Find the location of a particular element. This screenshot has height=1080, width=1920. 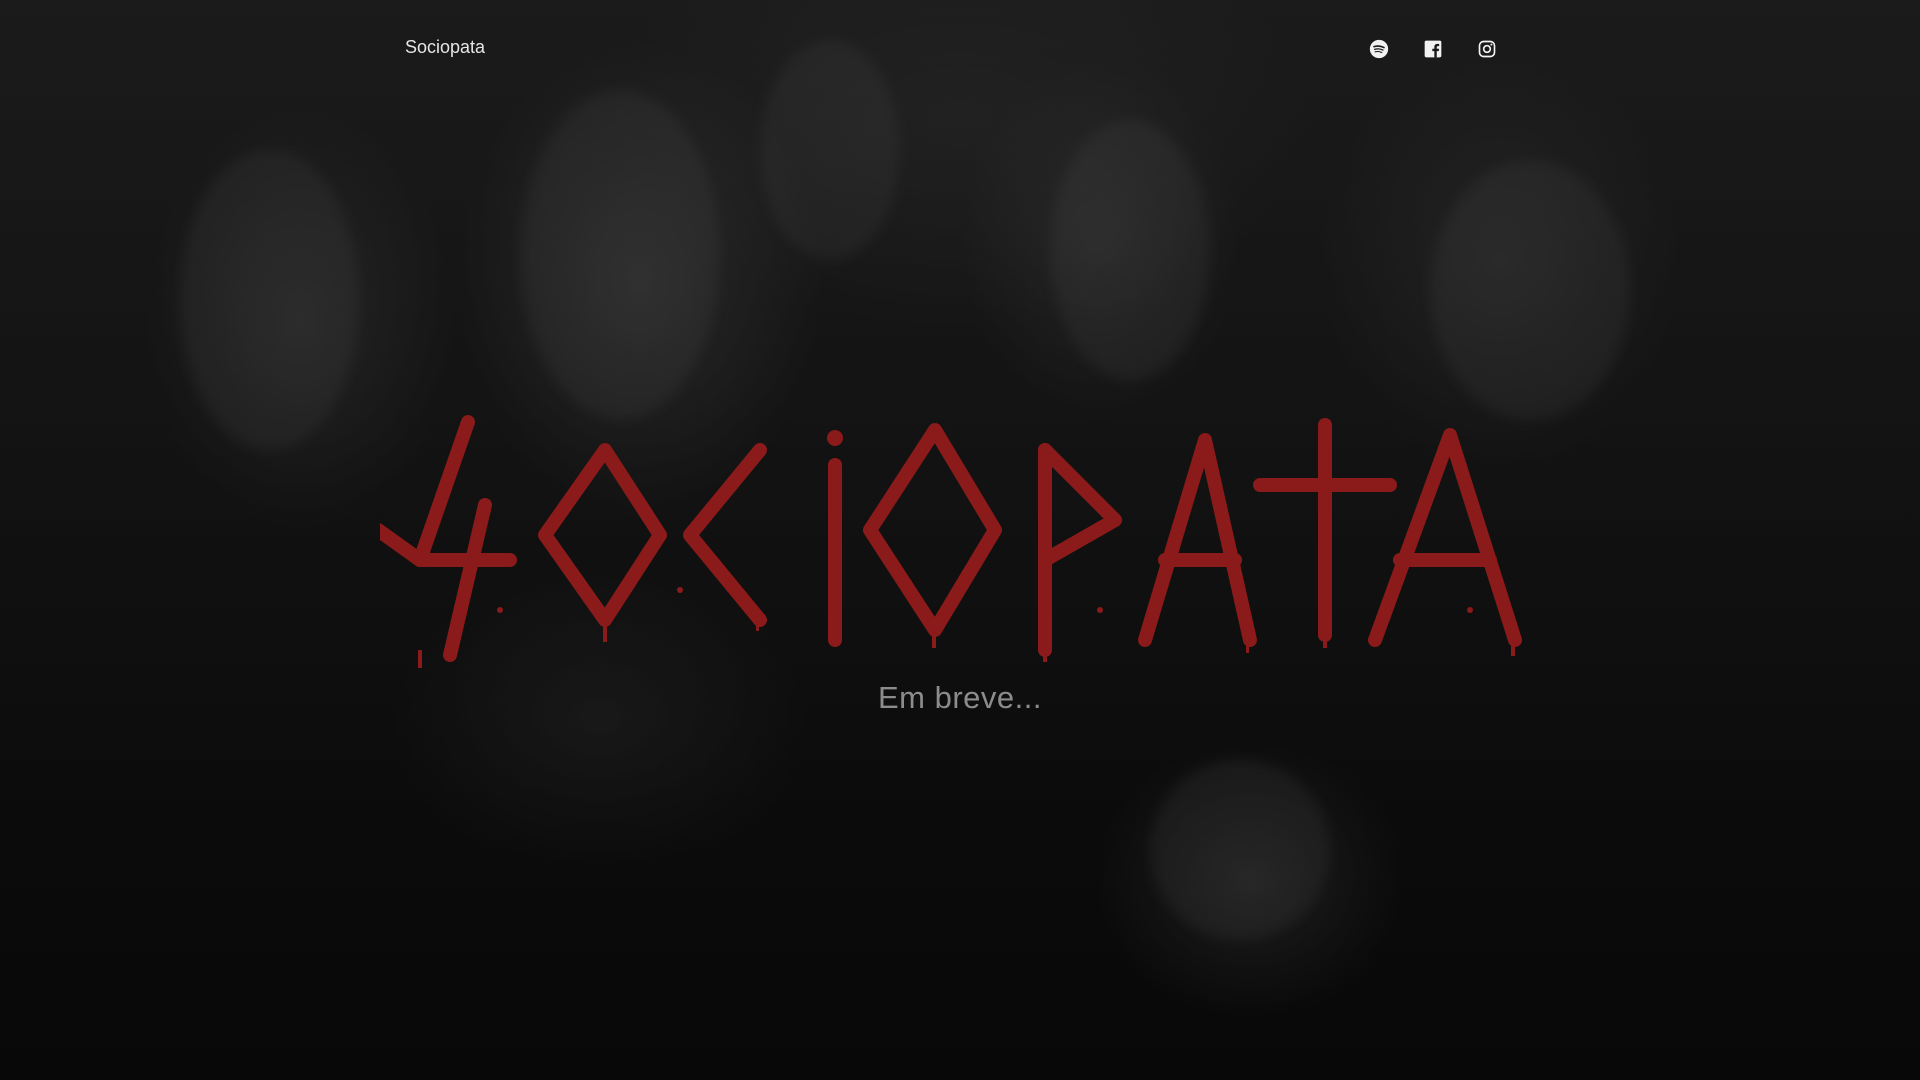

instagram-icon is located at coordinates (1487, 49).